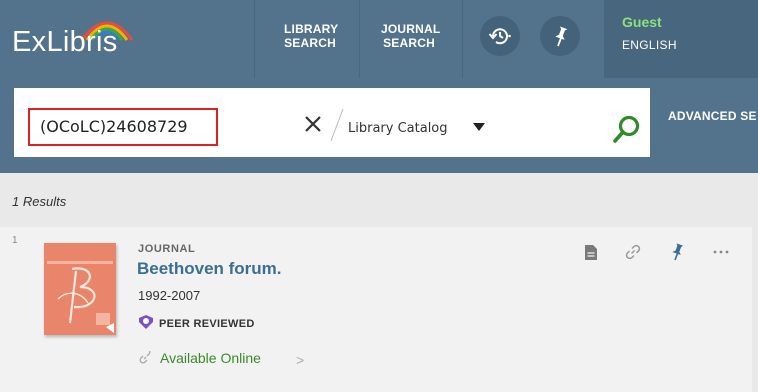  I want to click on nav-journal-search: JOURNAL SEARCH, so click(411, 36).